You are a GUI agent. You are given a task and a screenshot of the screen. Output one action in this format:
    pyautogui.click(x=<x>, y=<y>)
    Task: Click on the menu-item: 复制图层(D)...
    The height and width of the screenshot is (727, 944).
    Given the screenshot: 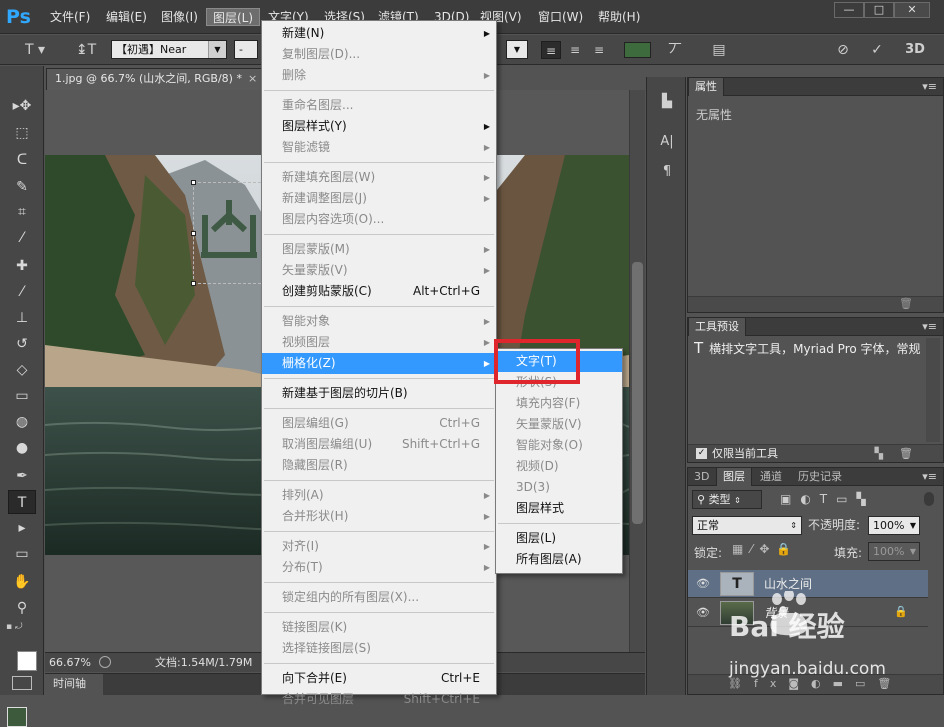 What is the action you would take?
    pyautogui.click(x=379, y=54)
    